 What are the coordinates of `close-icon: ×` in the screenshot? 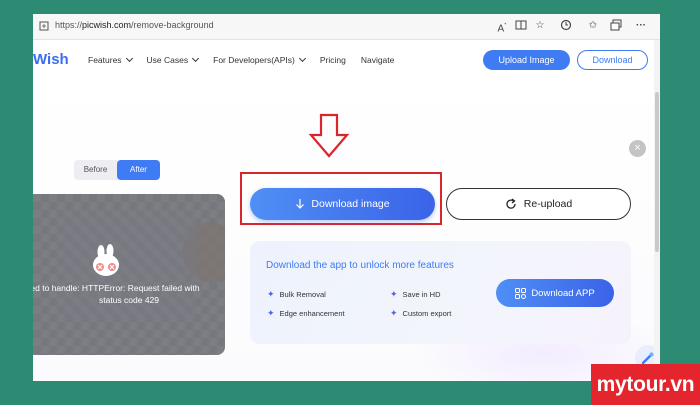 It's located at (637, 148).